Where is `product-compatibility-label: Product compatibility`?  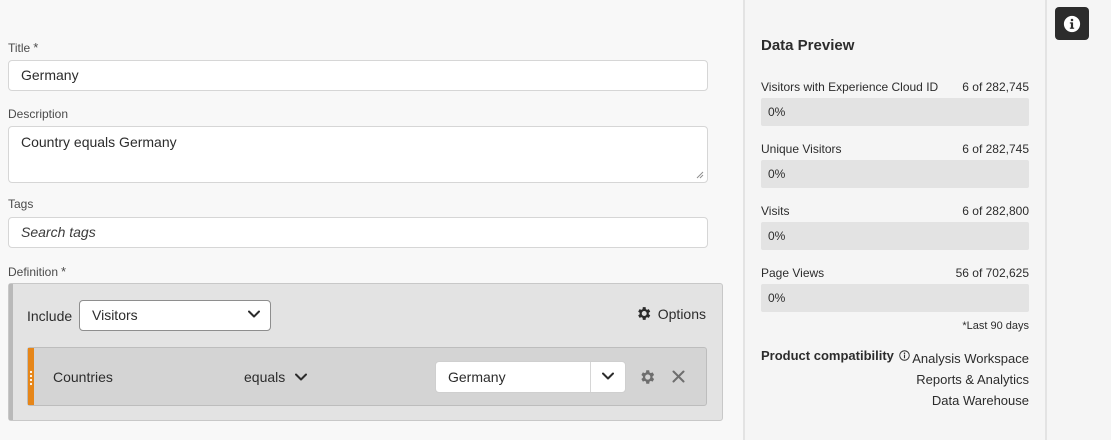 product-compatibility-label: Product compatibility is located at coordinates (835, 355).